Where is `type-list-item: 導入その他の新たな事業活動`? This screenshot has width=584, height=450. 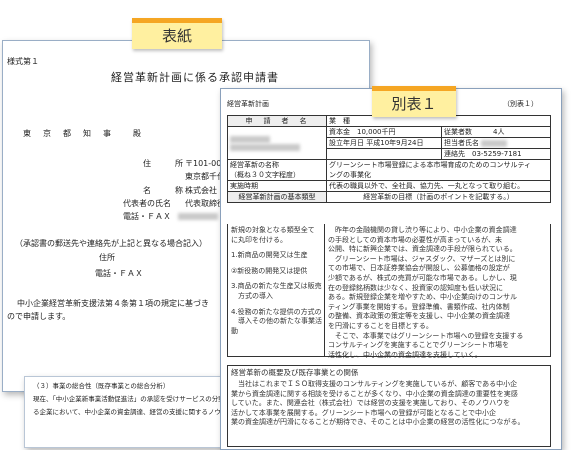
type-list-item: 導入その他の新たな事業活動 is located at coordinates (276, 326).